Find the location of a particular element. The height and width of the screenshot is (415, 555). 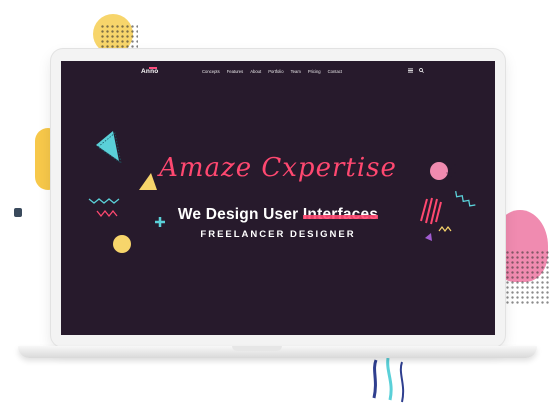

hero-script-title: Amaze Cxpertise is located at coordinates (278, 168).